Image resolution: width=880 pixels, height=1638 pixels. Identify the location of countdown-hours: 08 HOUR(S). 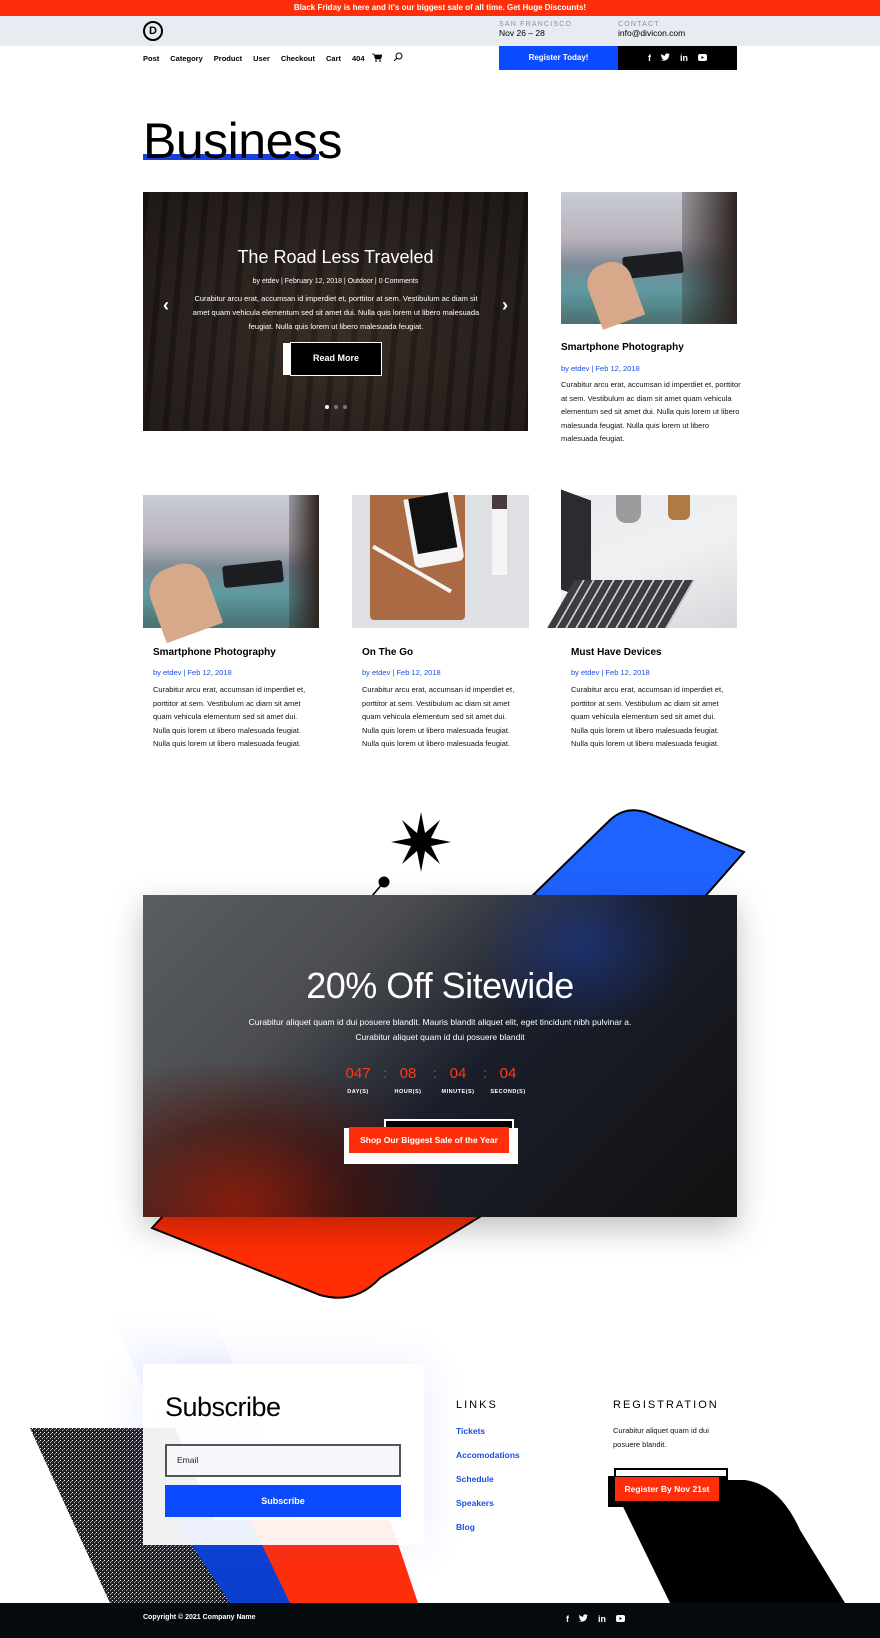
(408, 1080).